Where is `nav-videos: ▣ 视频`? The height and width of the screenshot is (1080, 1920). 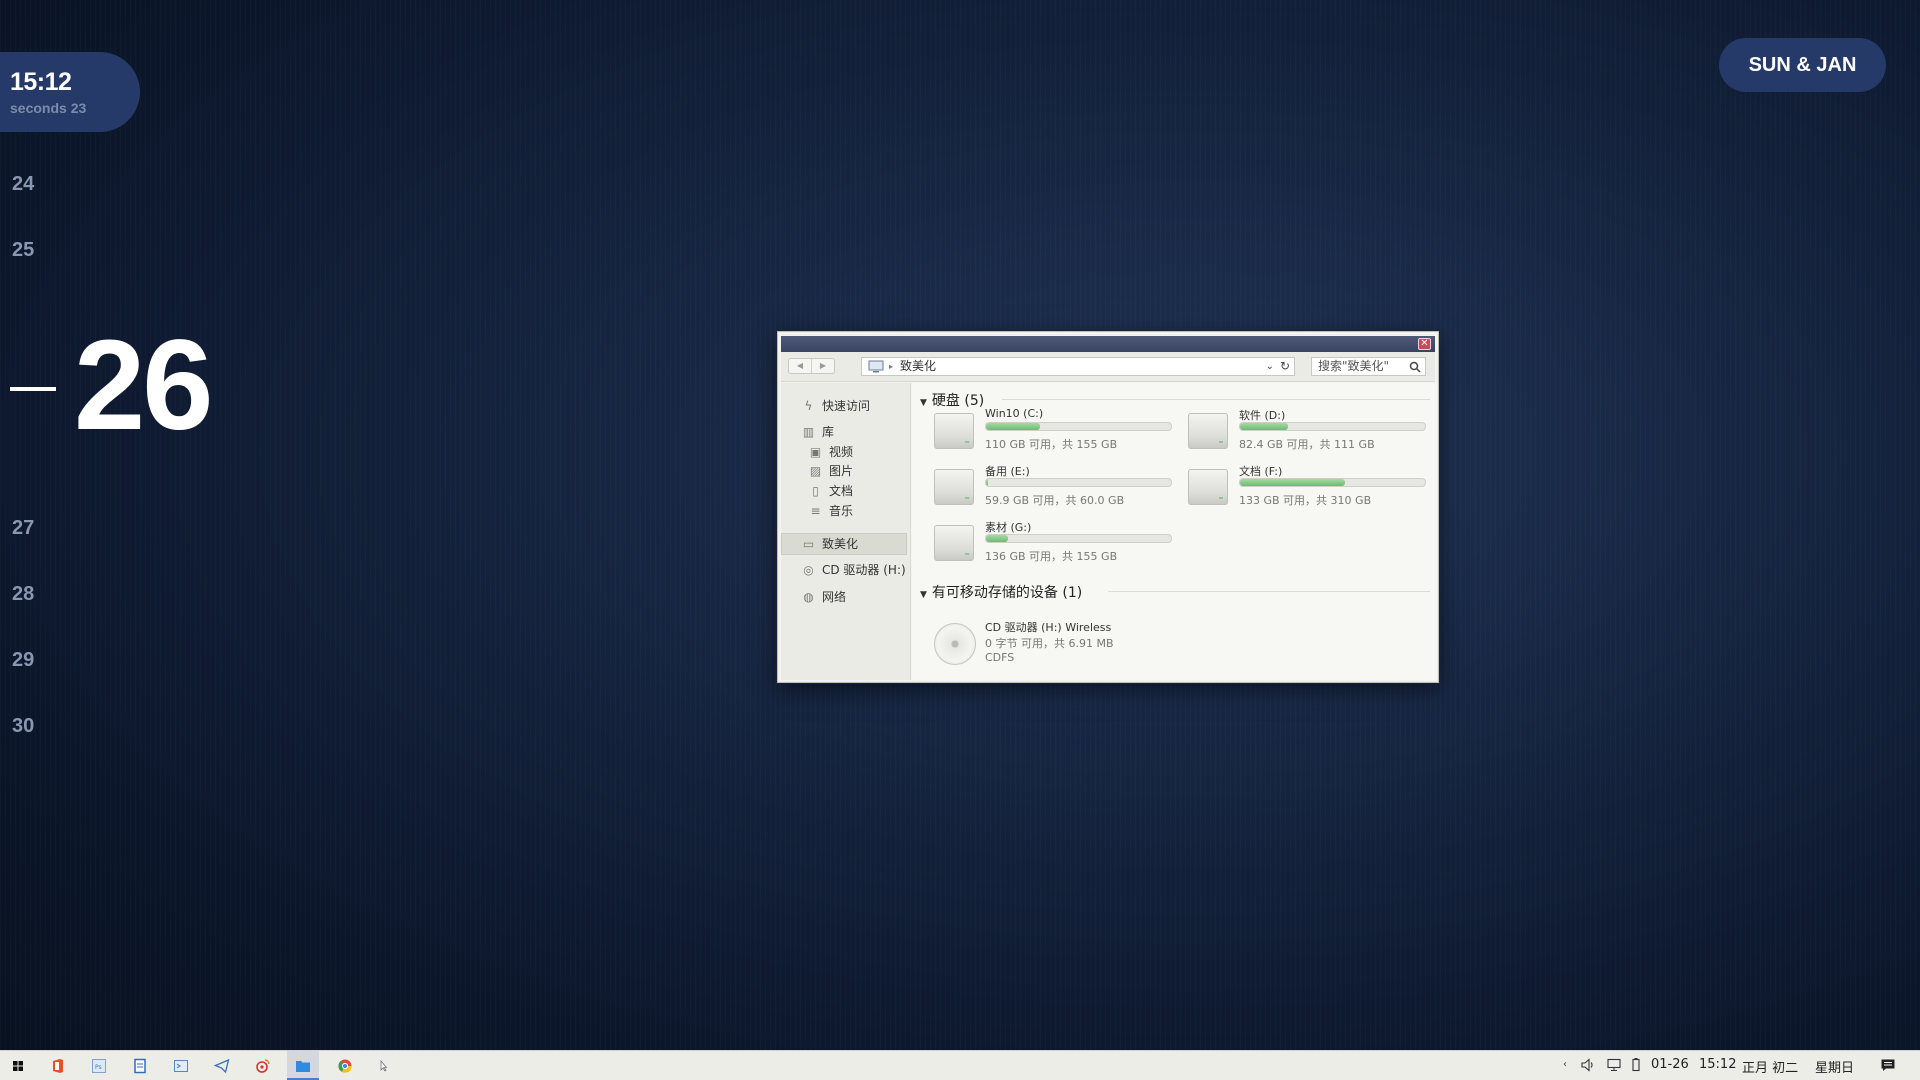
nav-videos: ▣ 视频 is located at coordinates (830, 452).